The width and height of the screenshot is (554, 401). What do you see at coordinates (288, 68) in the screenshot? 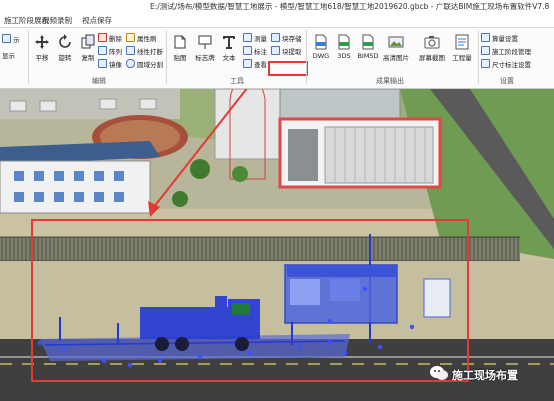
I see `block-store-highlight` at bounding box center [288, 68].